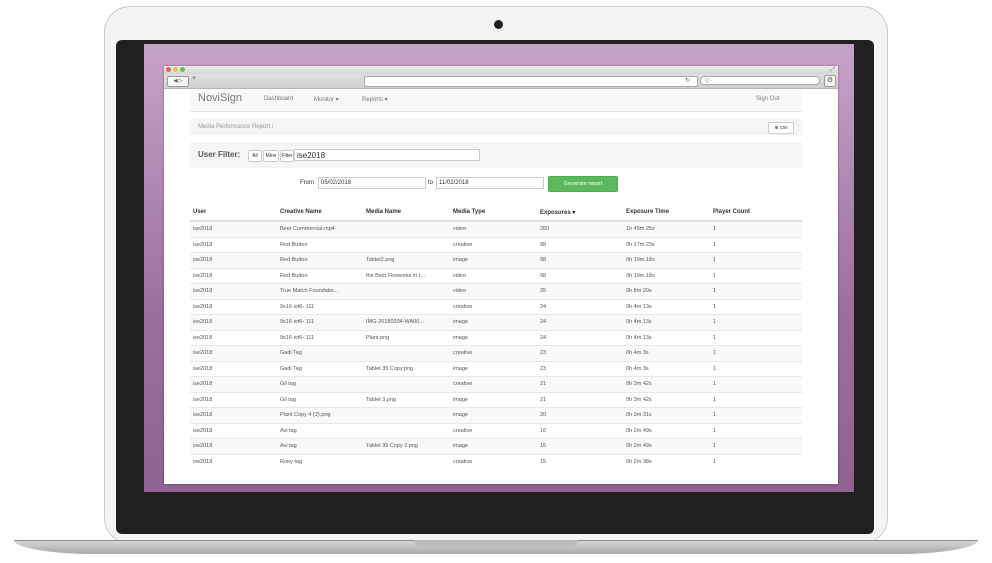 The height and width of the screenshot is (563, 992). Describe the element at coordinates (687, 81) in the screenshot. I see `reload-icon: ↻` at that location.